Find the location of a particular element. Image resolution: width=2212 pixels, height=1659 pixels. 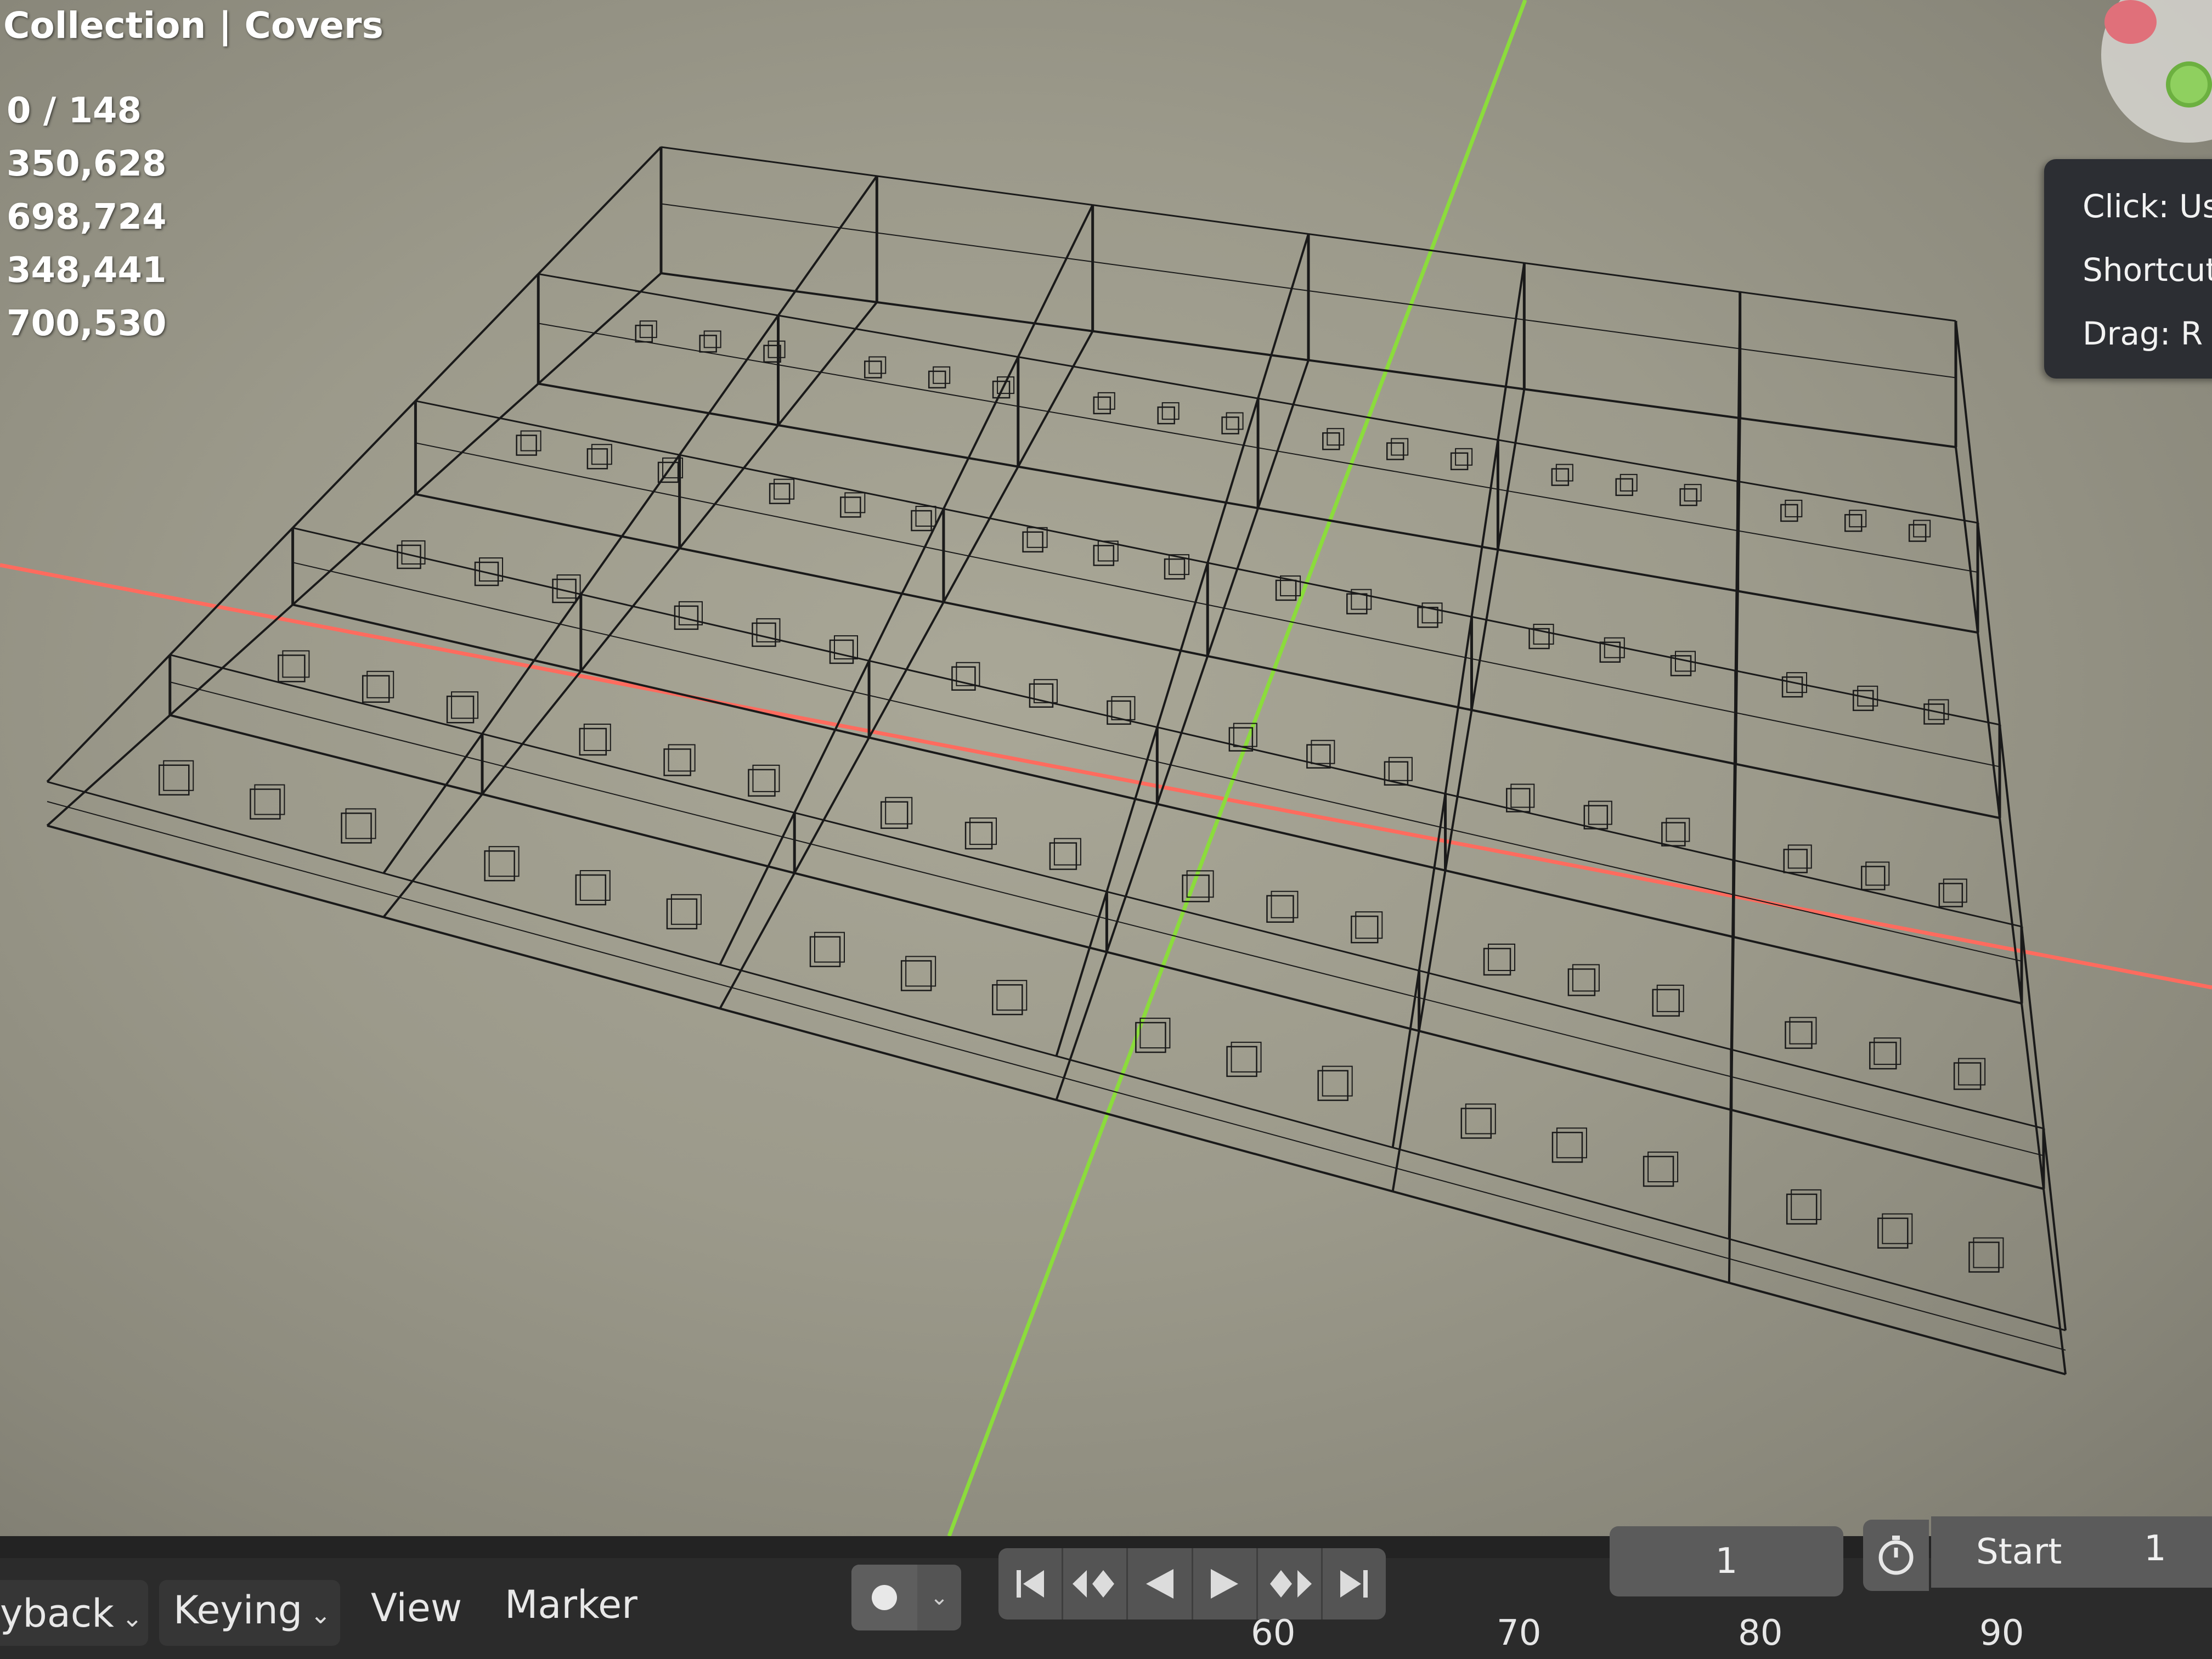

keying-menu: Keying ⌄ is located at coordinates (250, 1613).